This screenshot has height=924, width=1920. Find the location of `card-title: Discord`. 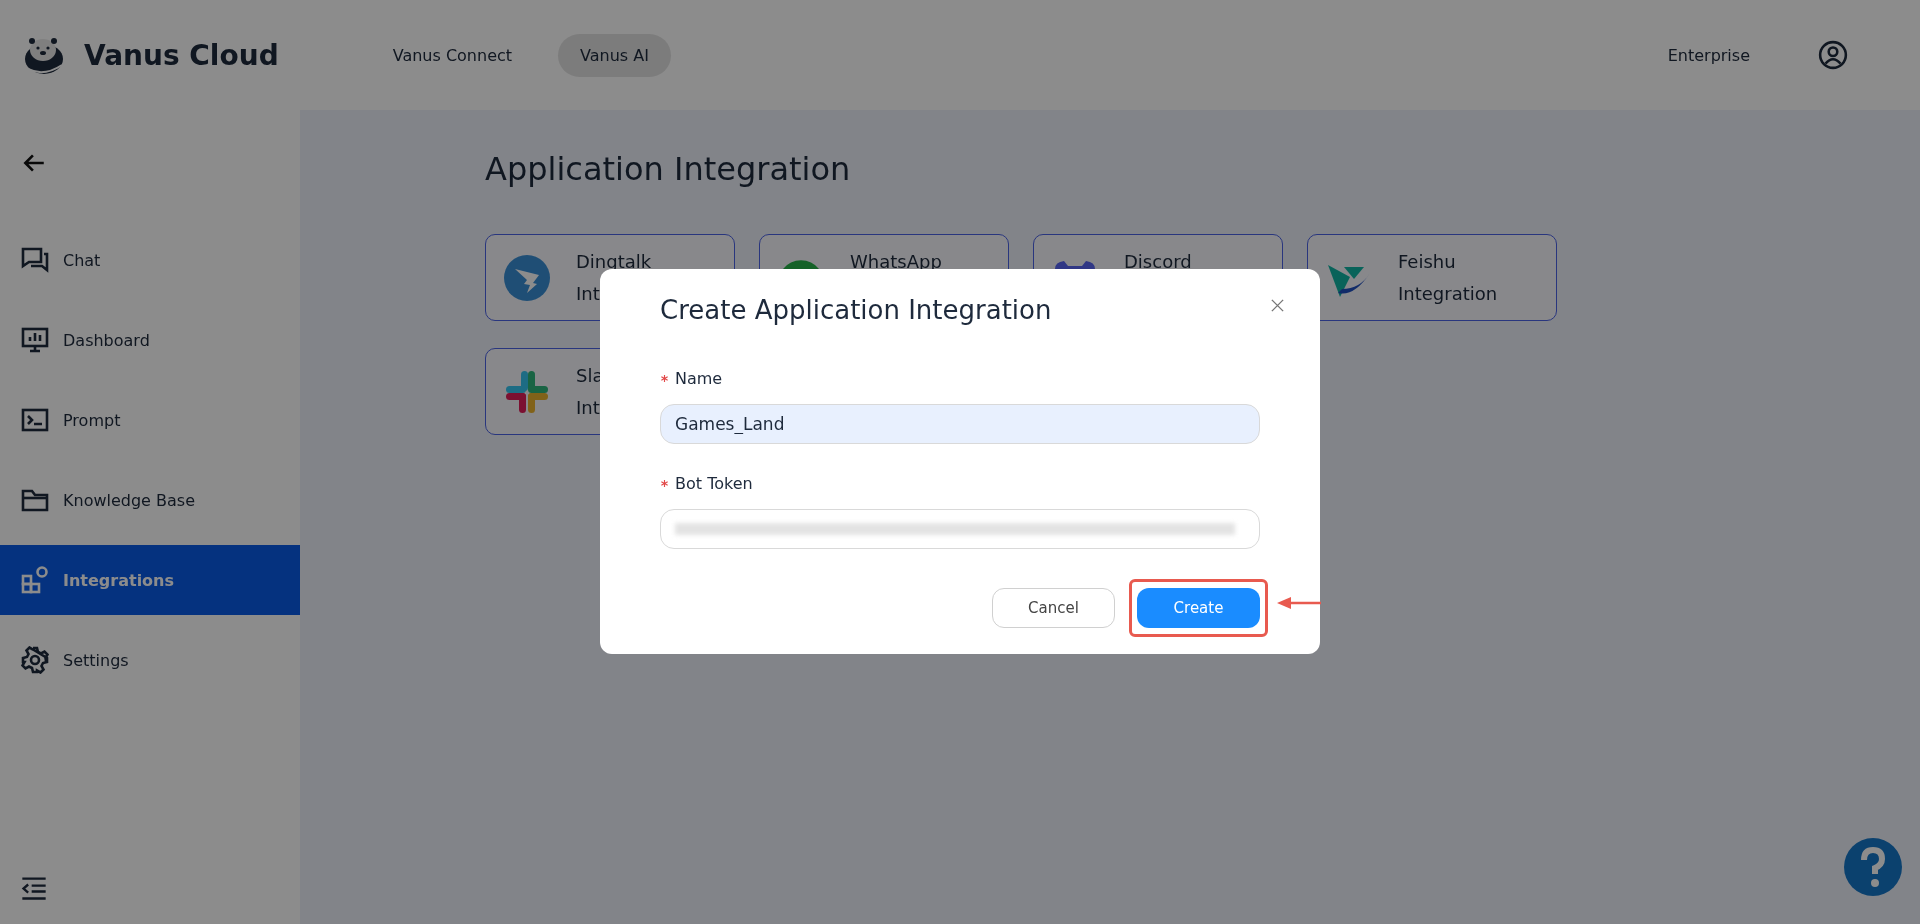

card-title: Discord is located at coordinates (1158, 262).